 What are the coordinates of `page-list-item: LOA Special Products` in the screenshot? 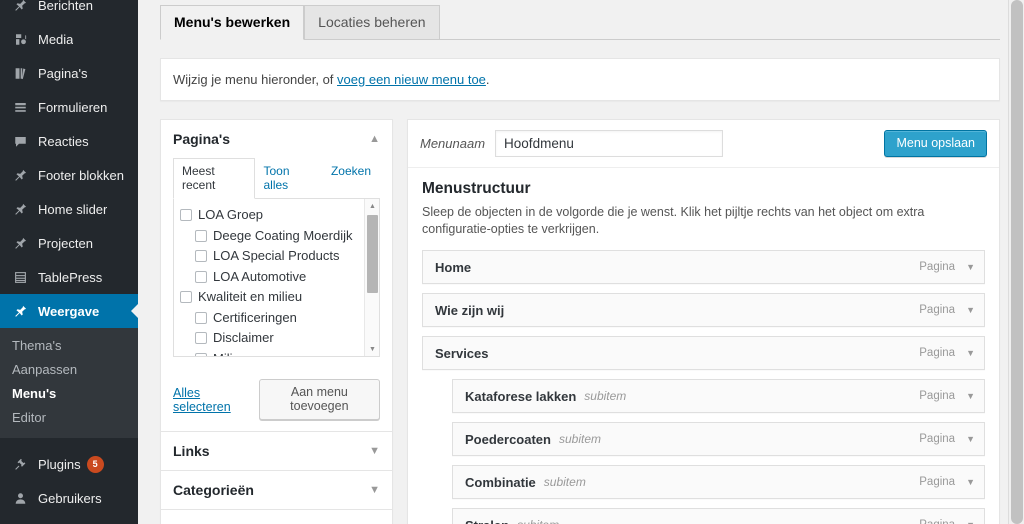 It's located at (276, 256).